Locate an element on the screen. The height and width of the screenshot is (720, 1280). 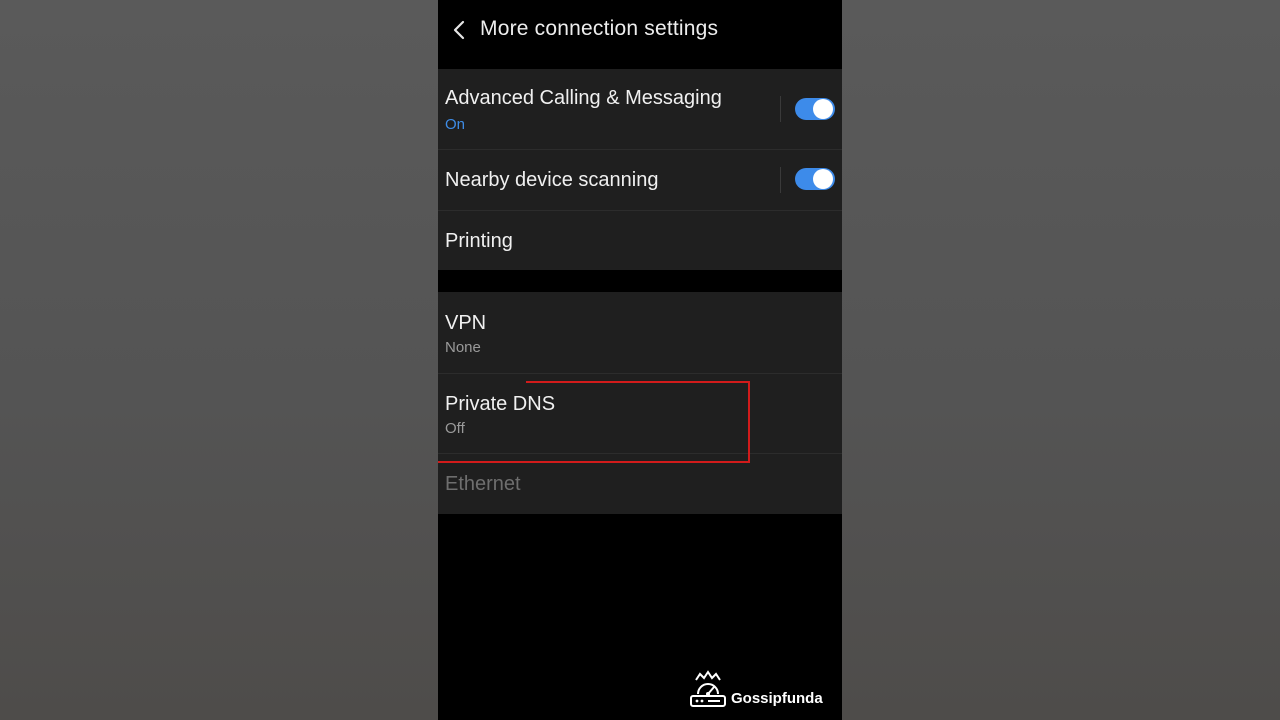
chevron-left-icon is located at coordinates (459, 30).